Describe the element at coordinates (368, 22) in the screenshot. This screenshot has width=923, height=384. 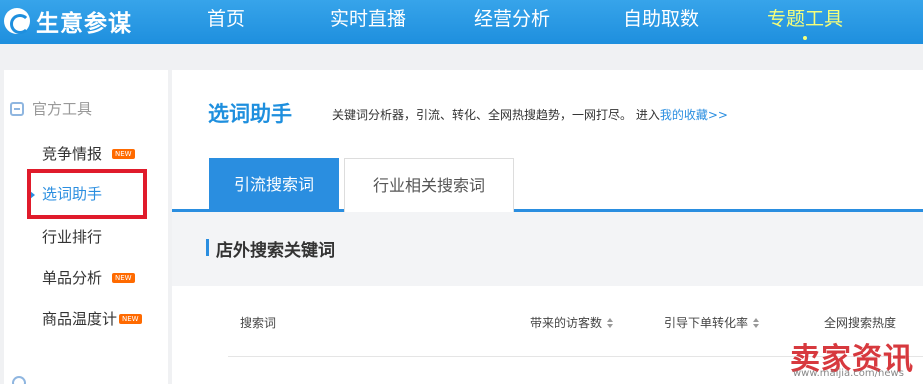
I see `nav-realtime: 实时直播` at that location.